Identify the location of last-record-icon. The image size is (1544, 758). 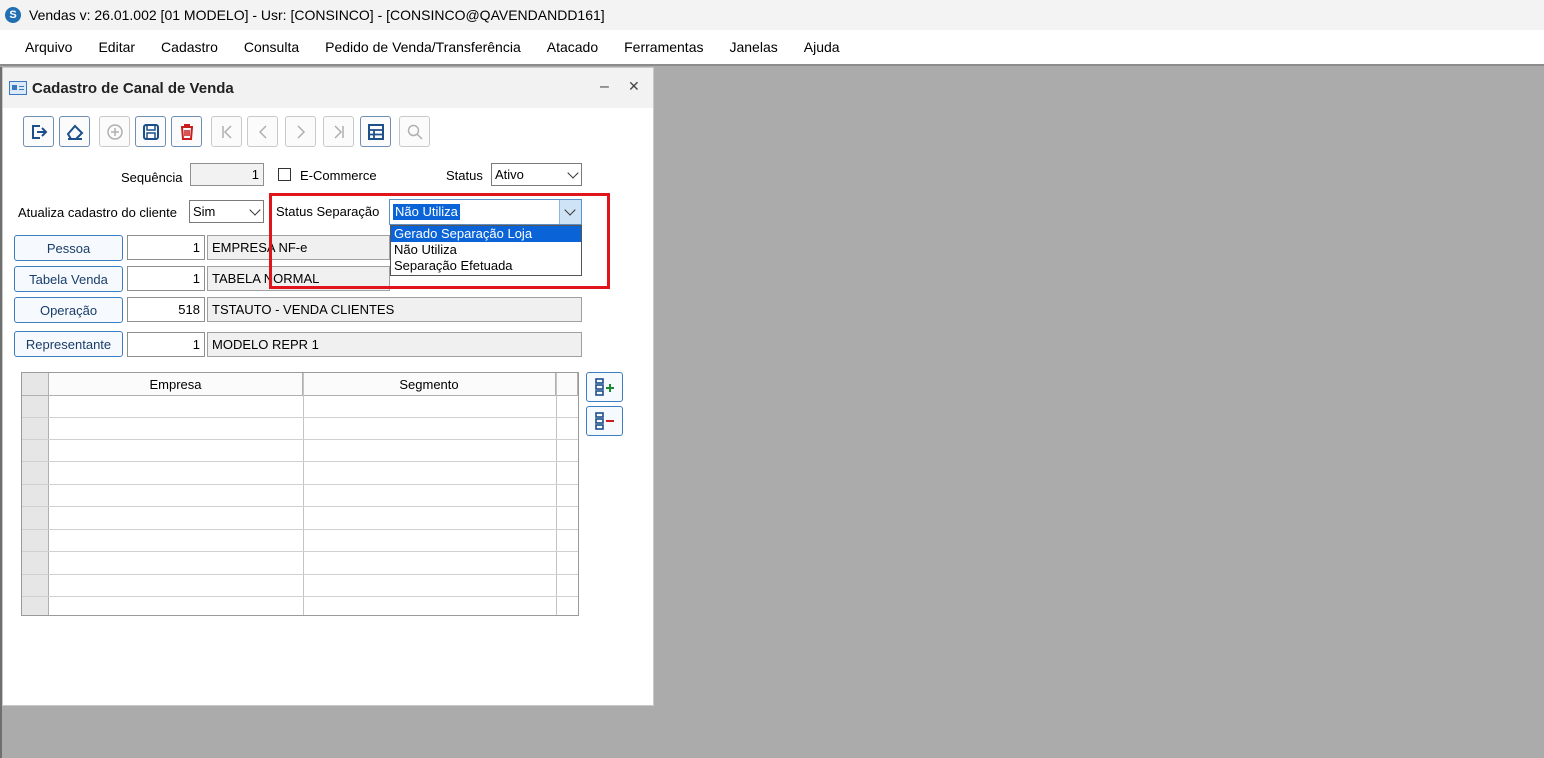
(338, 131).